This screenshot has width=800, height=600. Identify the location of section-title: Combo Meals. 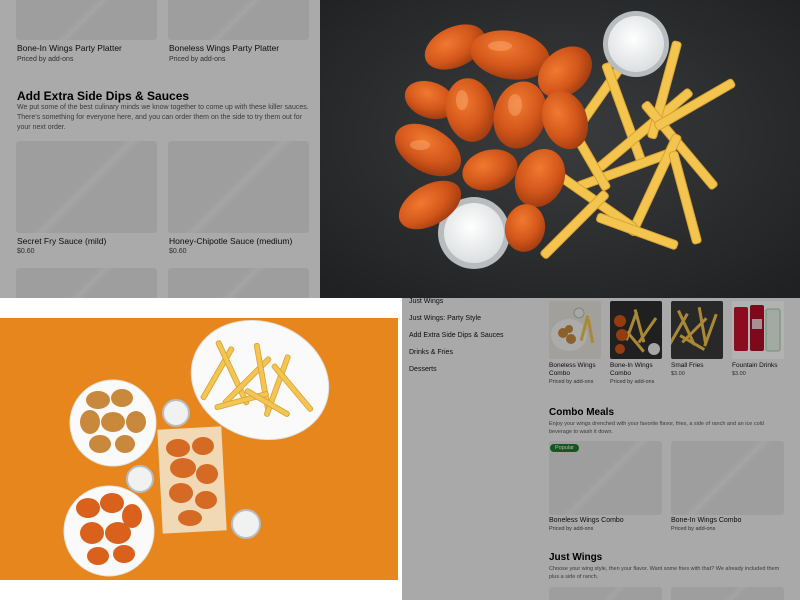
(582, 412).